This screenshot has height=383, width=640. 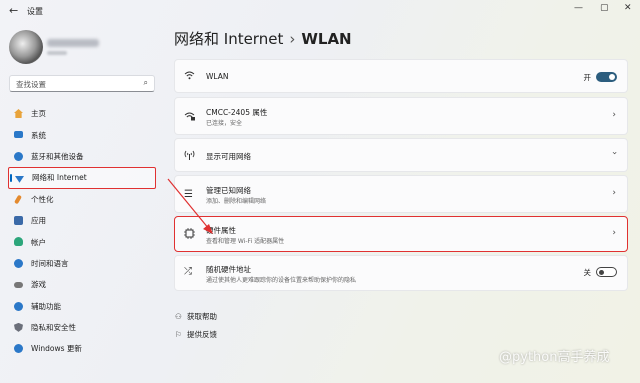 I want to click on annotation-arrow, so click(x=190, y=206).